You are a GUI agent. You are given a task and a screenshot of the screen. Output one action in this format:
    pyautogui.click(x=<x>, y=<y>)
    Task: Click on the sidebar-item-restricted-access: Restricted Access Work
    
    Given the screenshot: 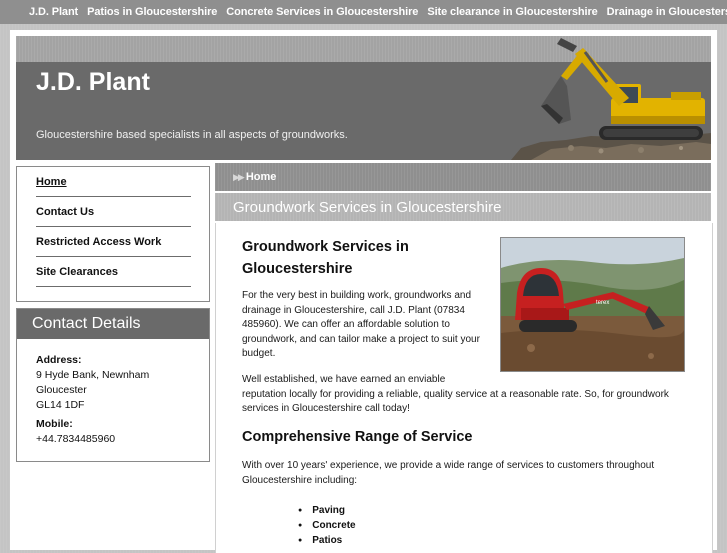 What is the action you would take?
    pyautogui.click(x=113, y=242)
    